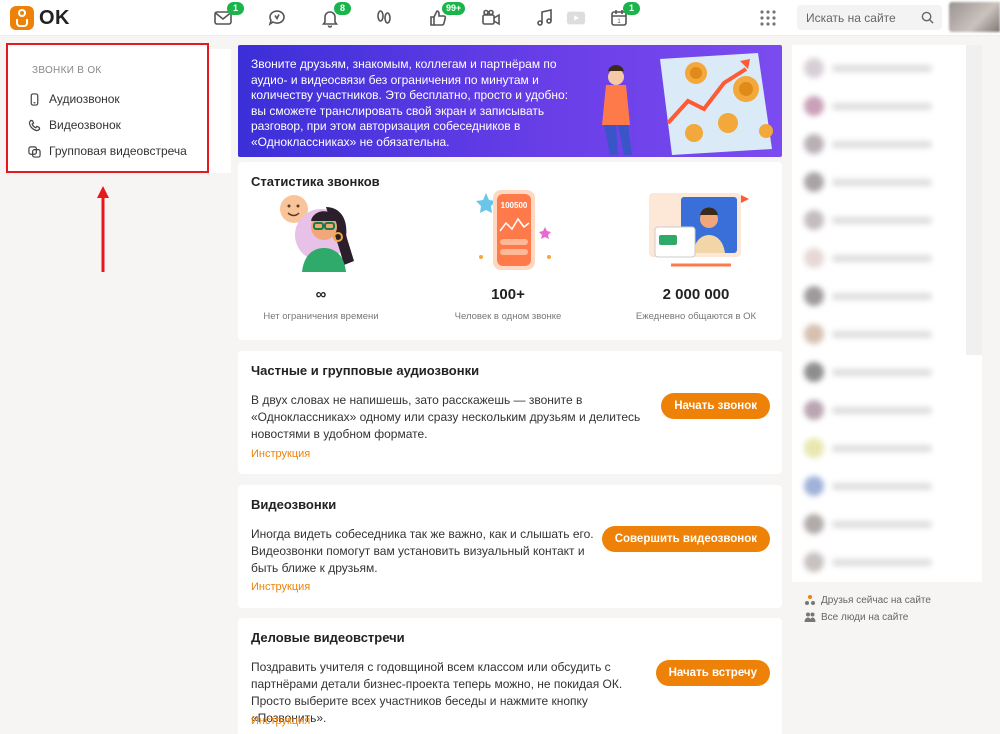  I want to click on counter-text: 100500, so click(514, 205).